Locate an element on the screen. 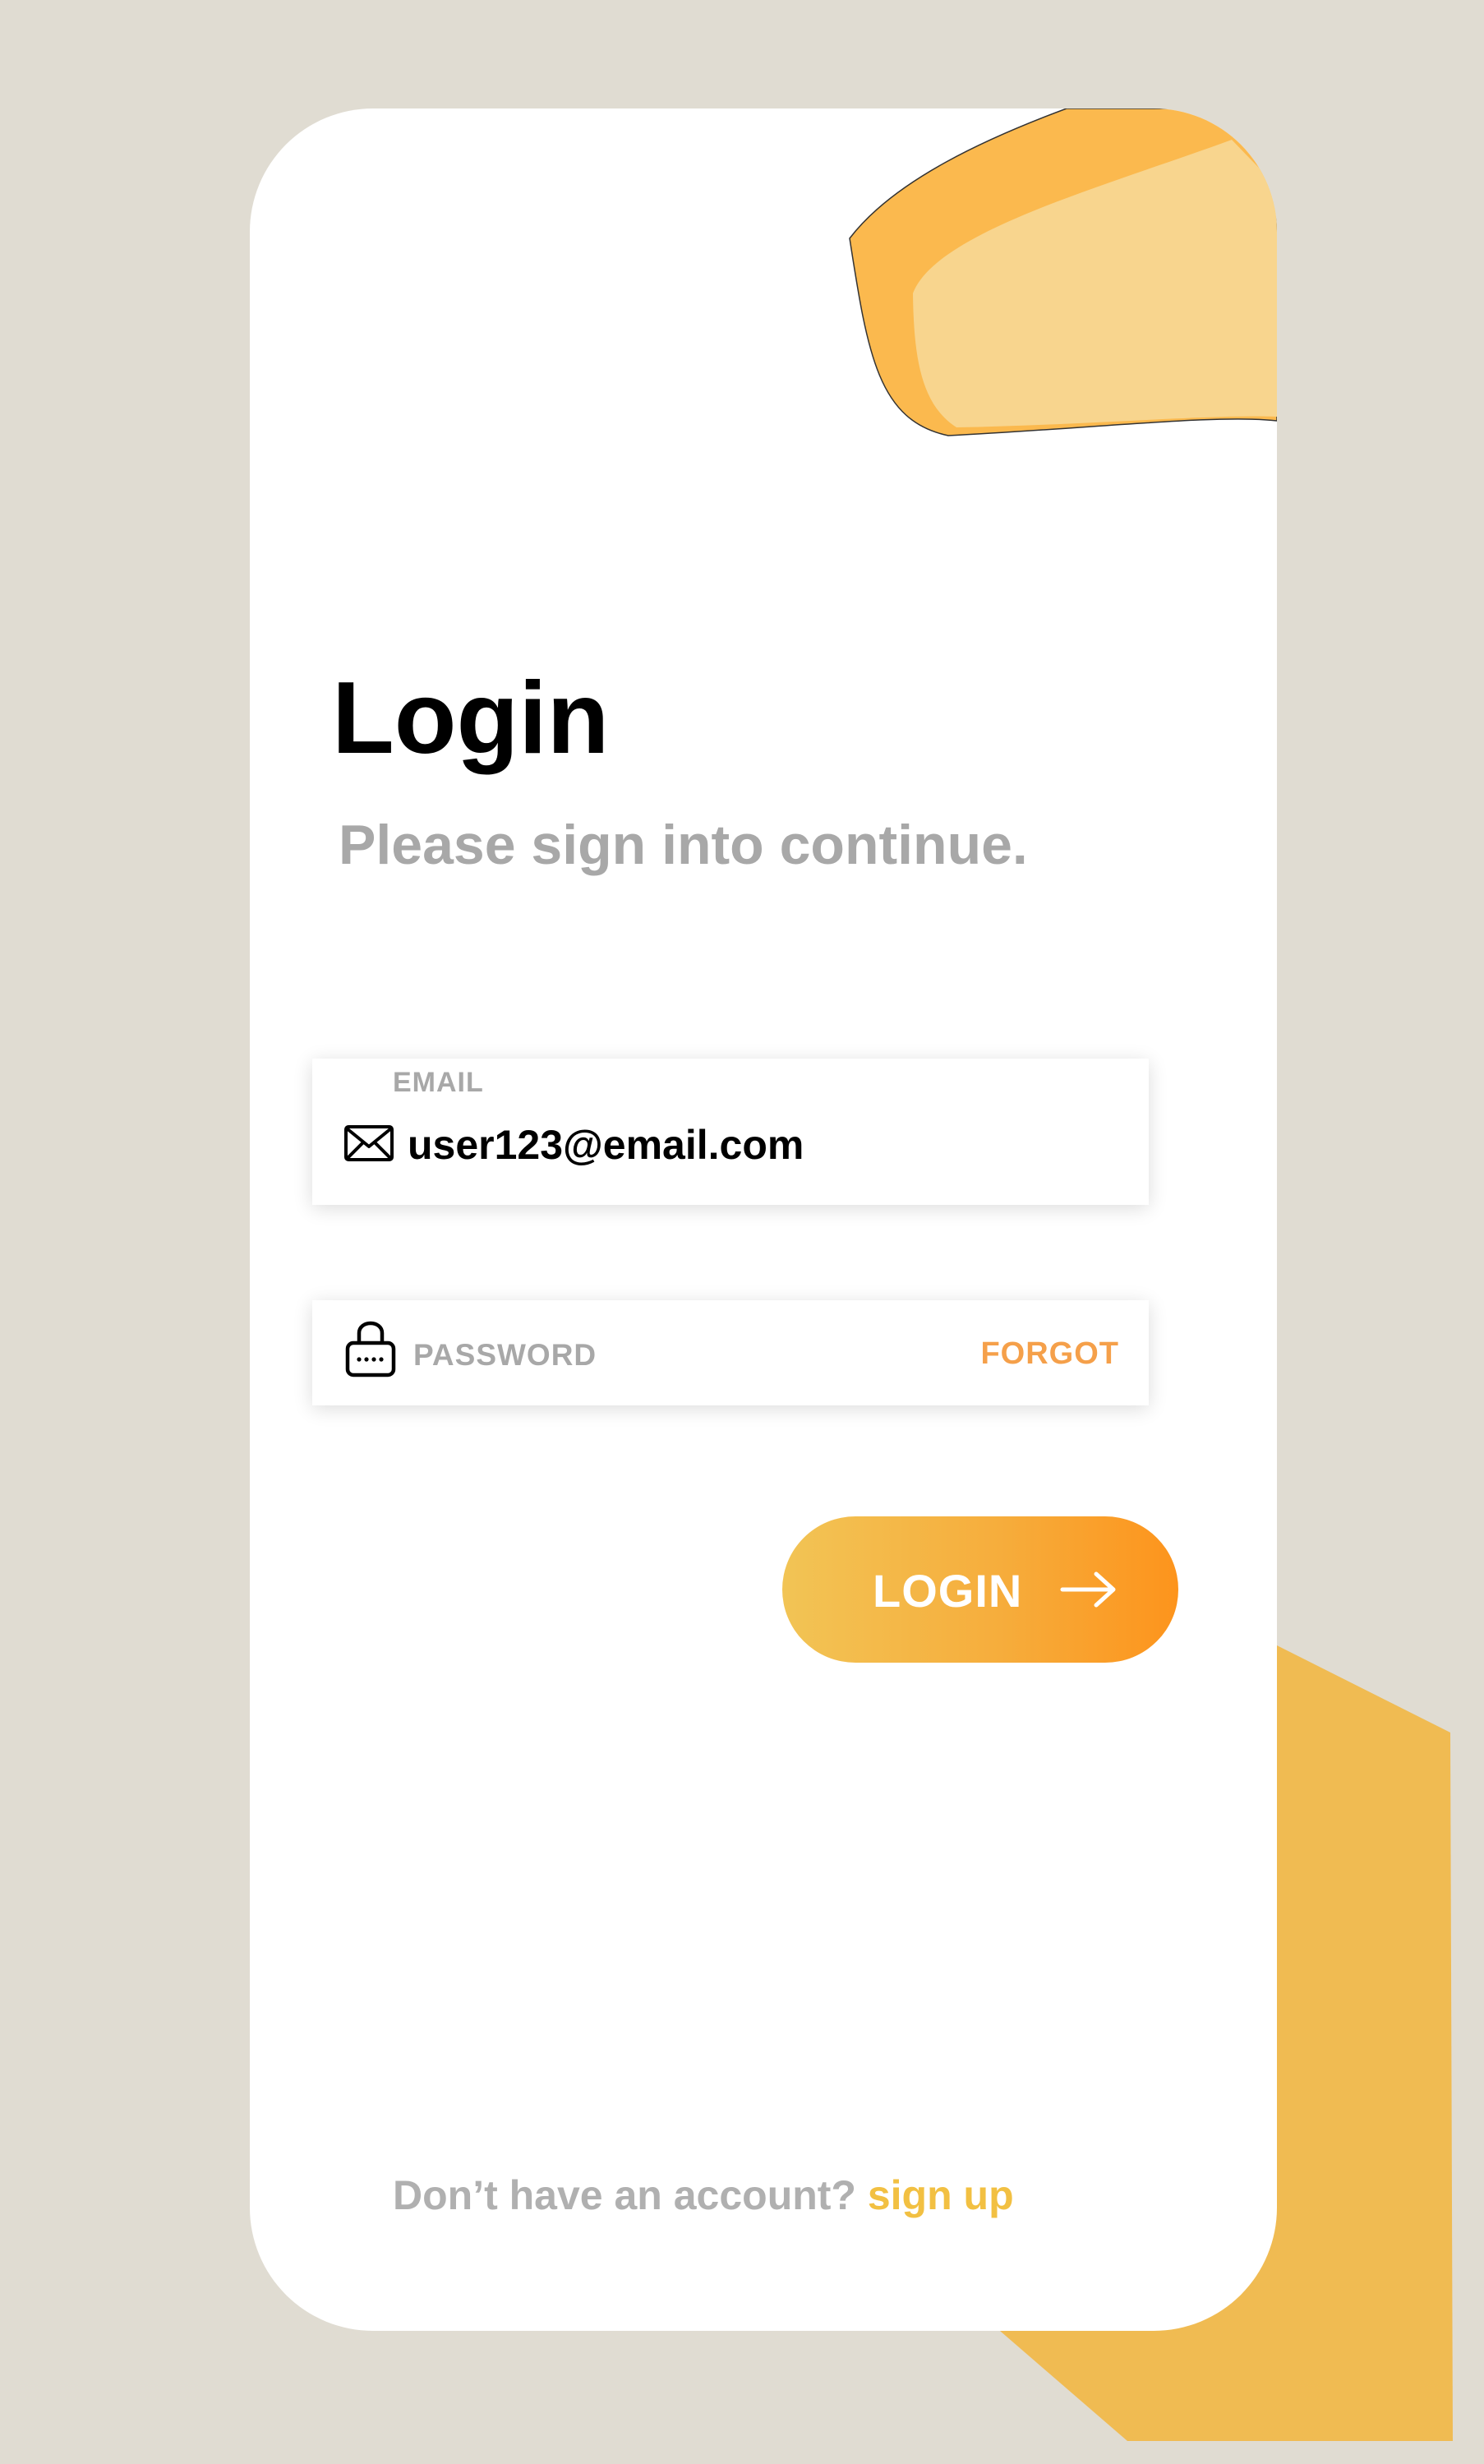 Image resolution: width=1484 pixels, height=2464 pixels. email-field: EMAIL user123@email.com is located at coordinates (730, 1132).